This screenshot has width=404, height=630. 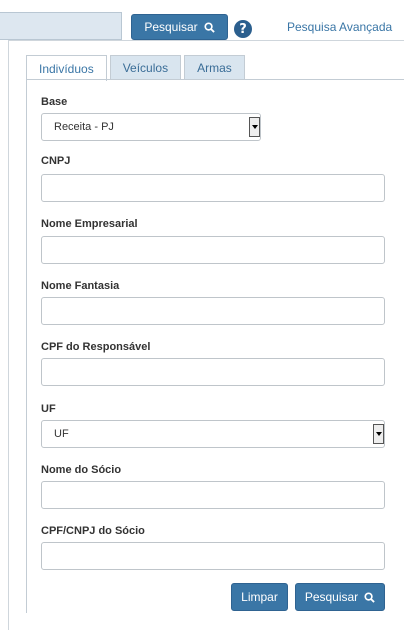 What do you see at coordinates (66, 68) in the screenshot?
I see `tab-individuos: Indivíduos` at bounding box center [66, 68].